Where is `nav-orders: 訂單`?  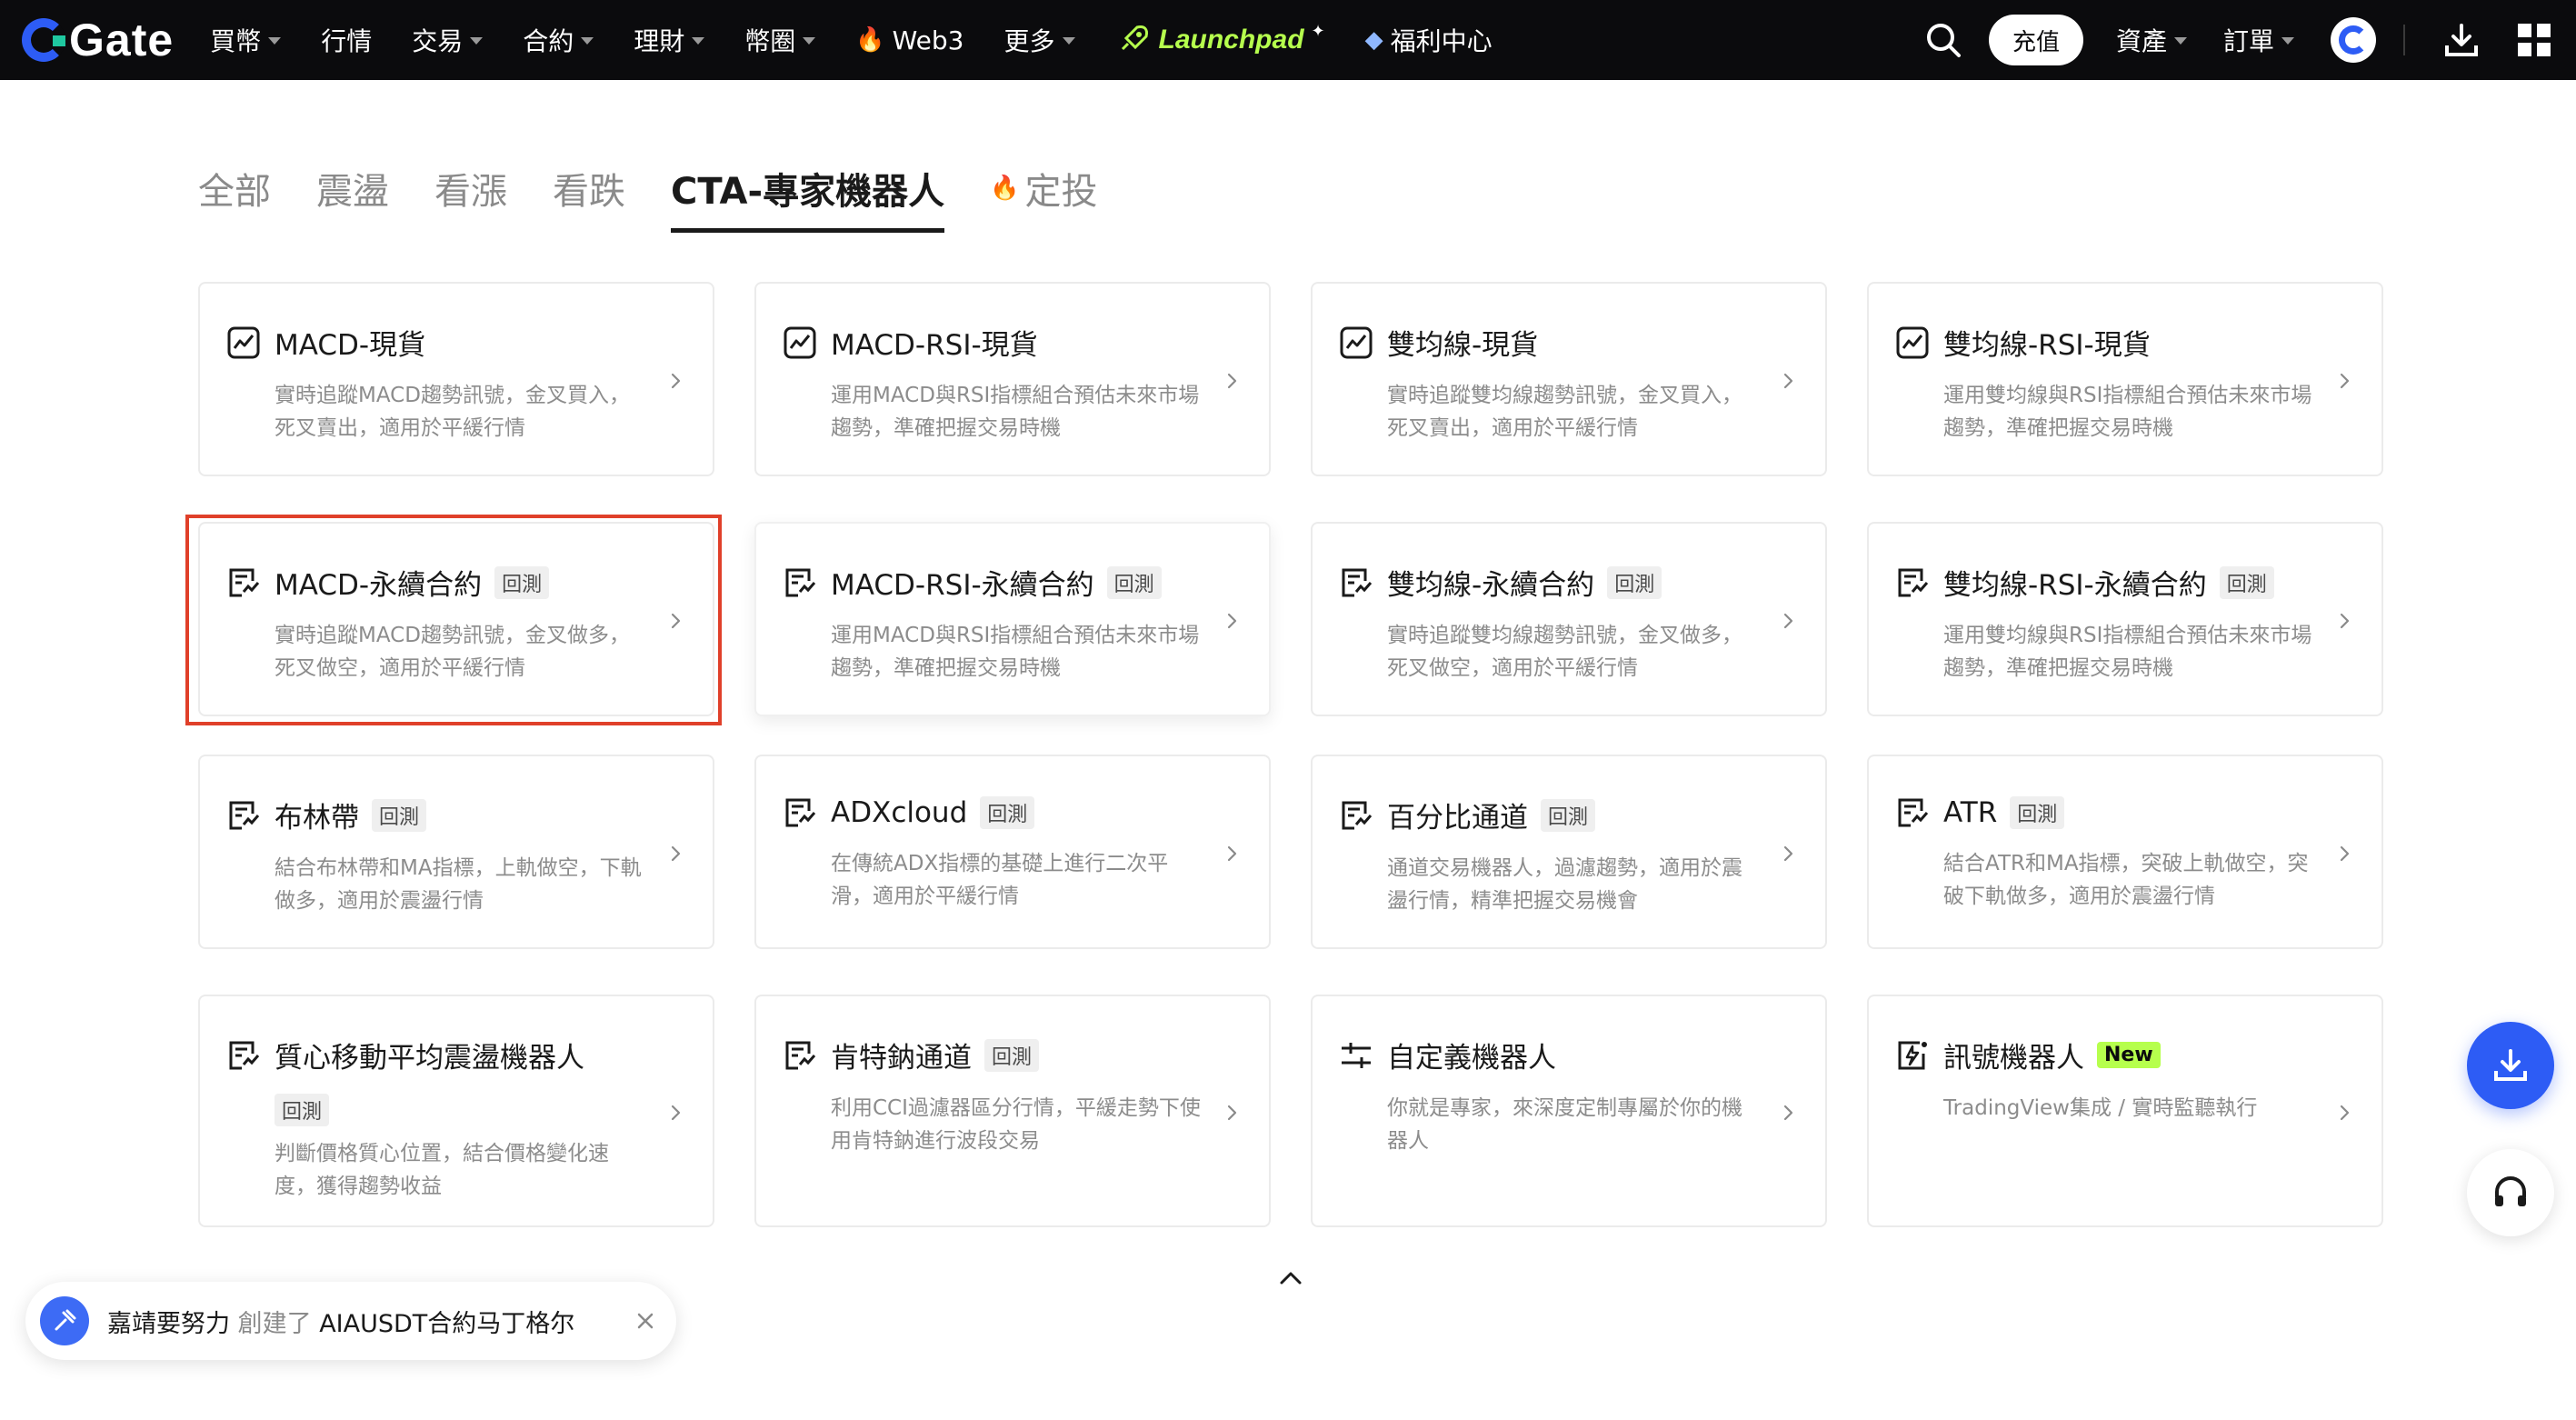
nav-orders: 訂單 is located at coordinates (2258, 40).